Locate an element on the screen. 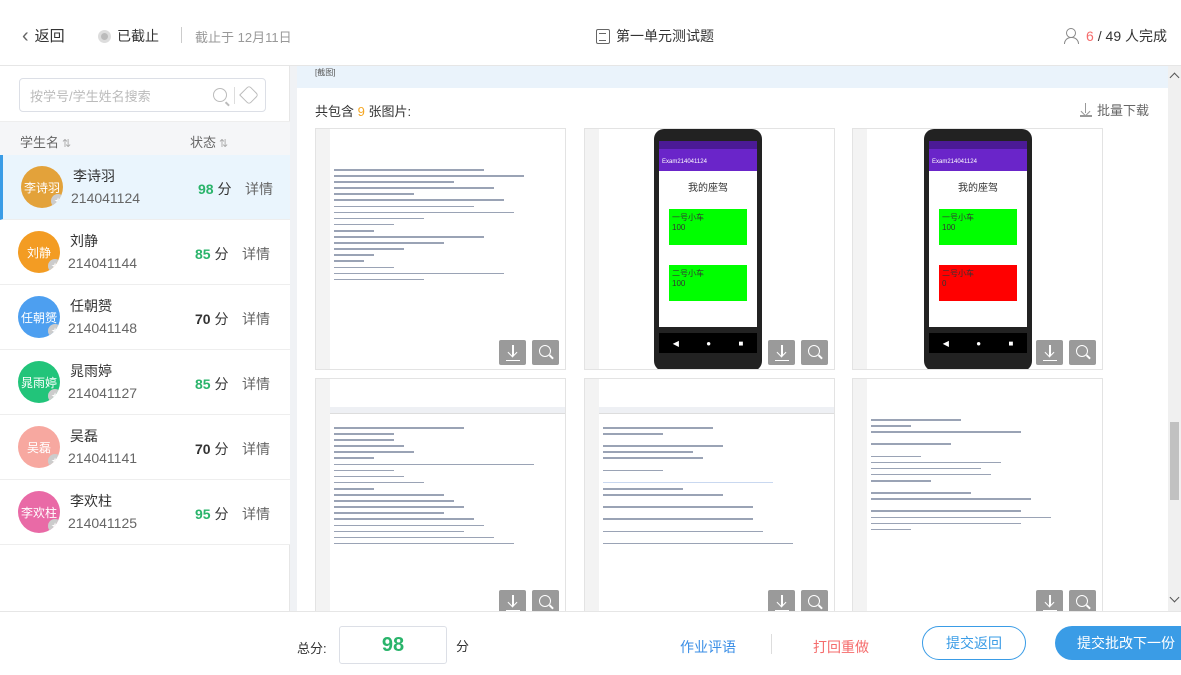 Image resolution: width=1181 pixels, height=675 pixels. people-icon is located at coordinates (1072, 36).